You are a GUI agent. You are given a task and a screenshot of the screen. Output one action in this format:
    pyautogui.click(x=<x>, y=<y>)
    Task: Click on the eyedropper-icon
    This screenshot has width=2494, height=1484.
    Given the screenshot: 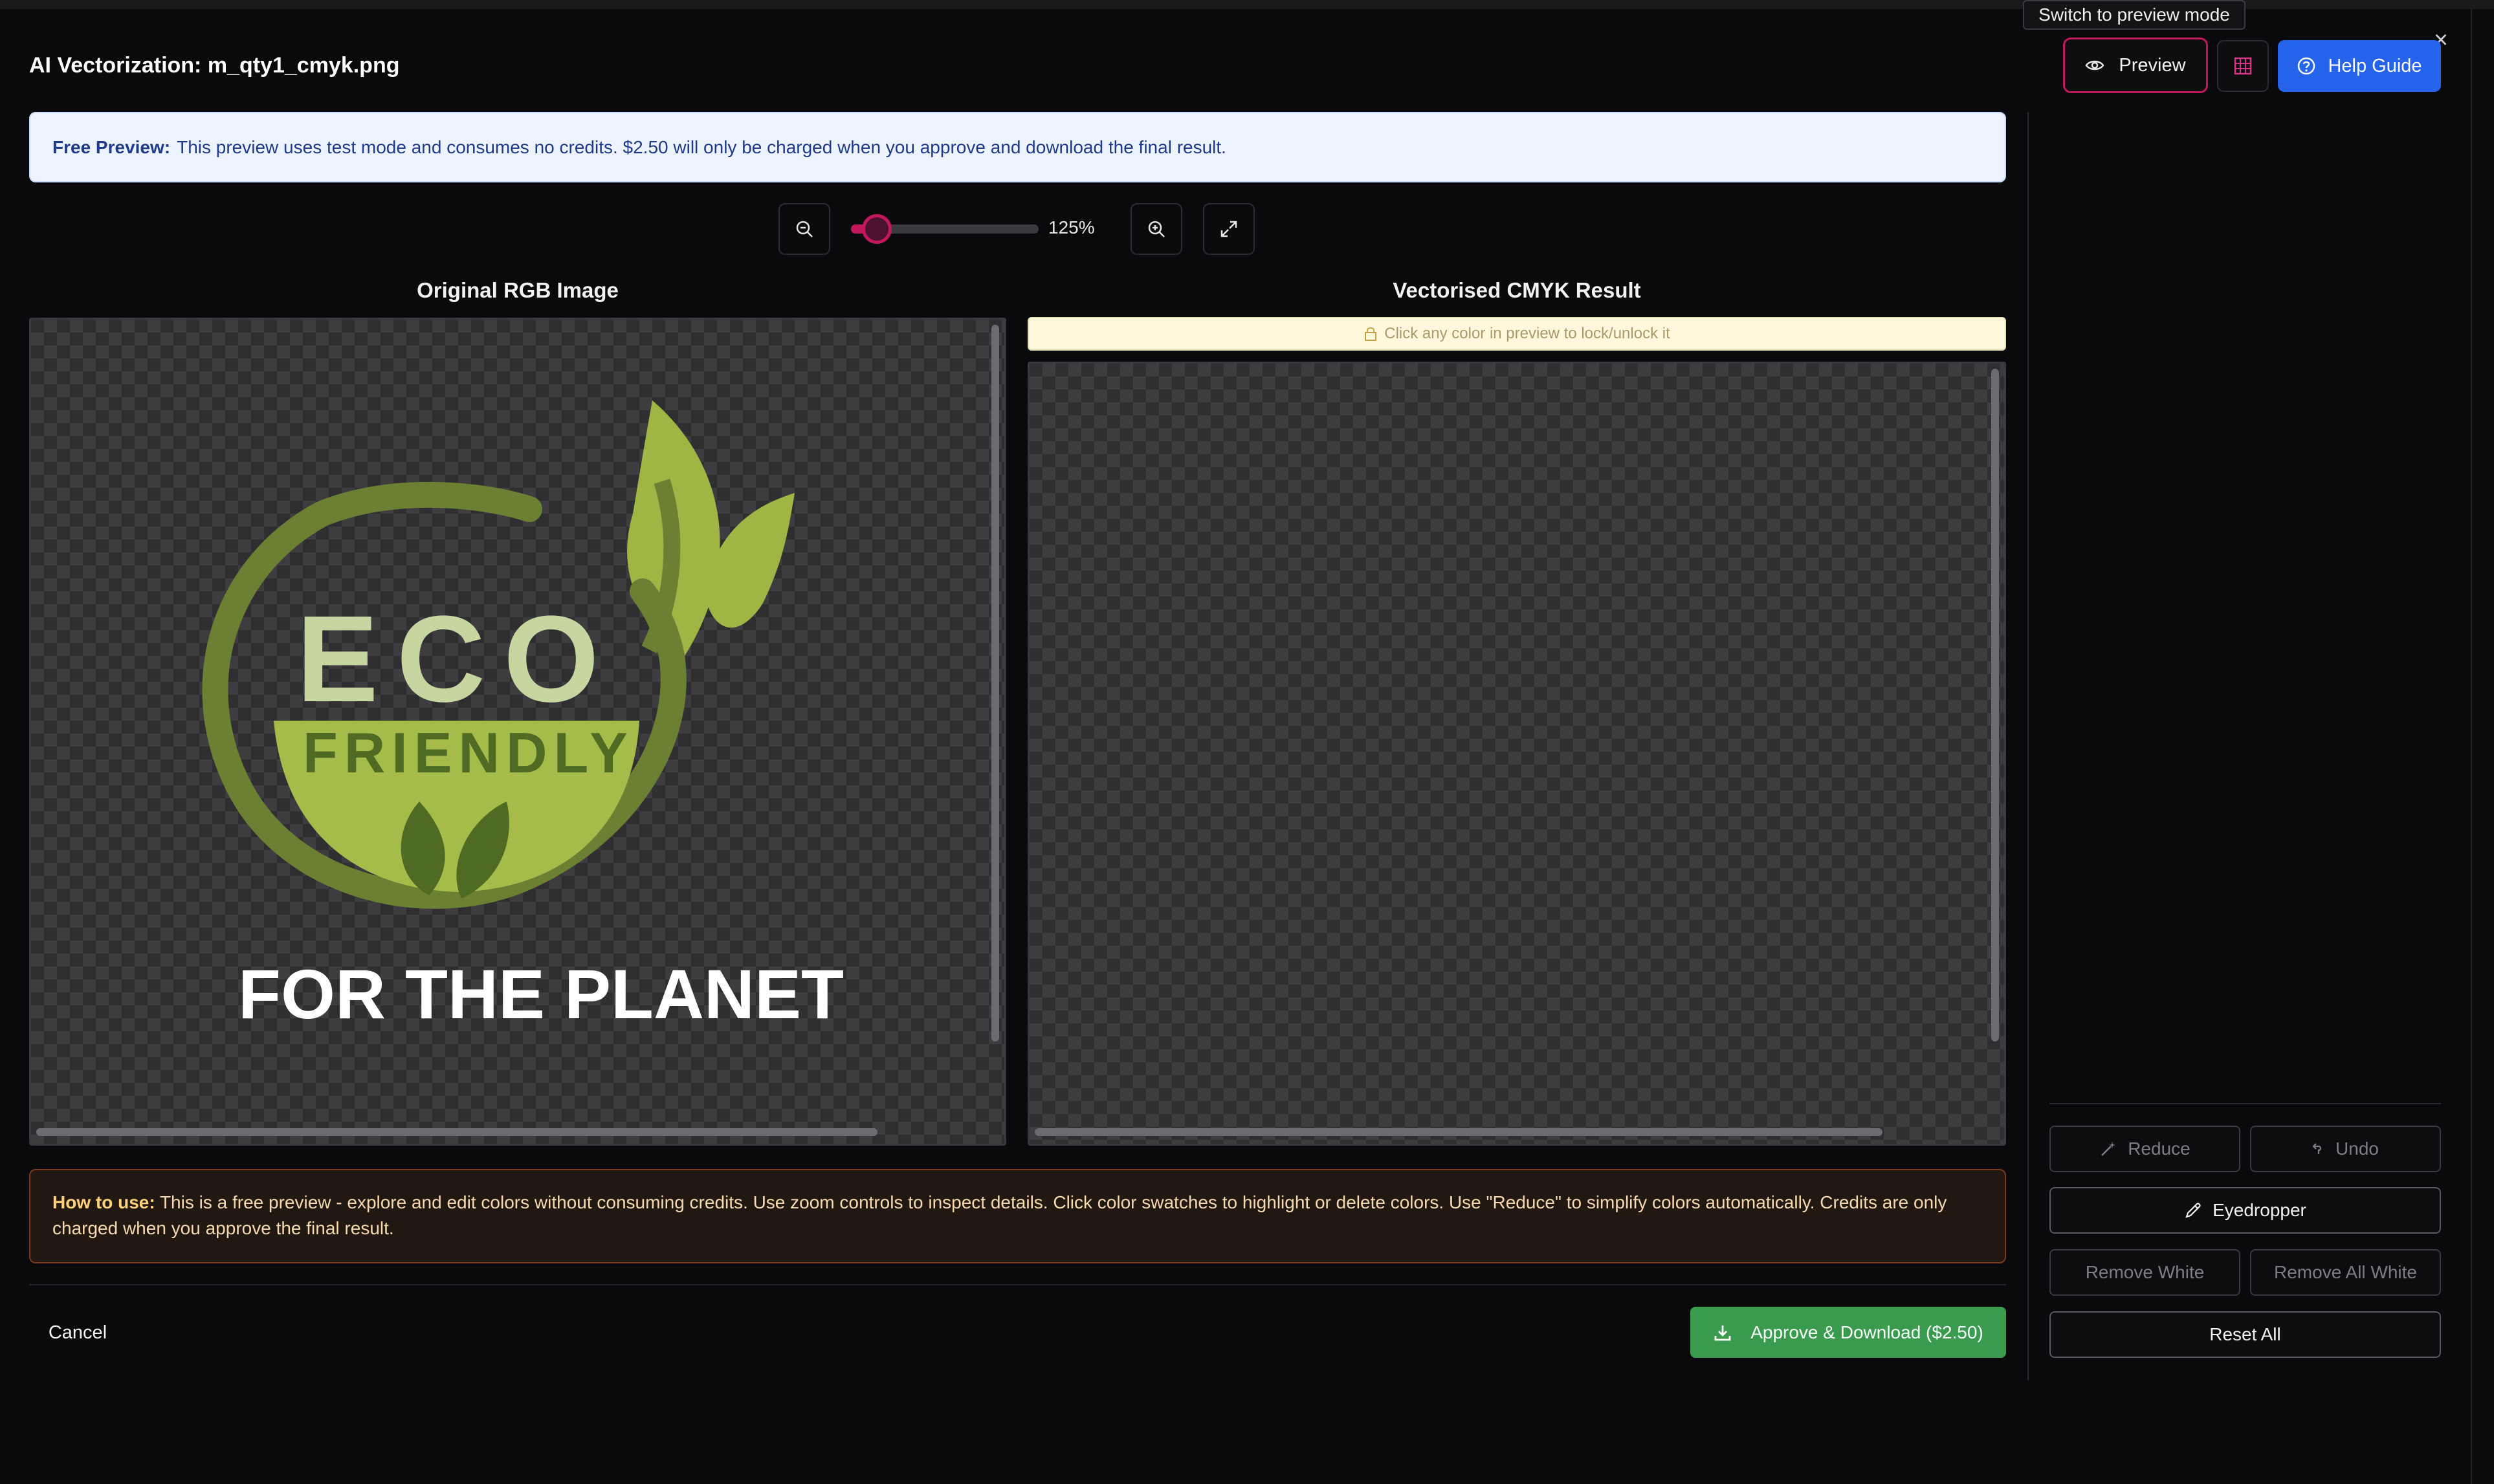 What is the action you would take?
    pyautogui.click(x=2193, y=1210)
    